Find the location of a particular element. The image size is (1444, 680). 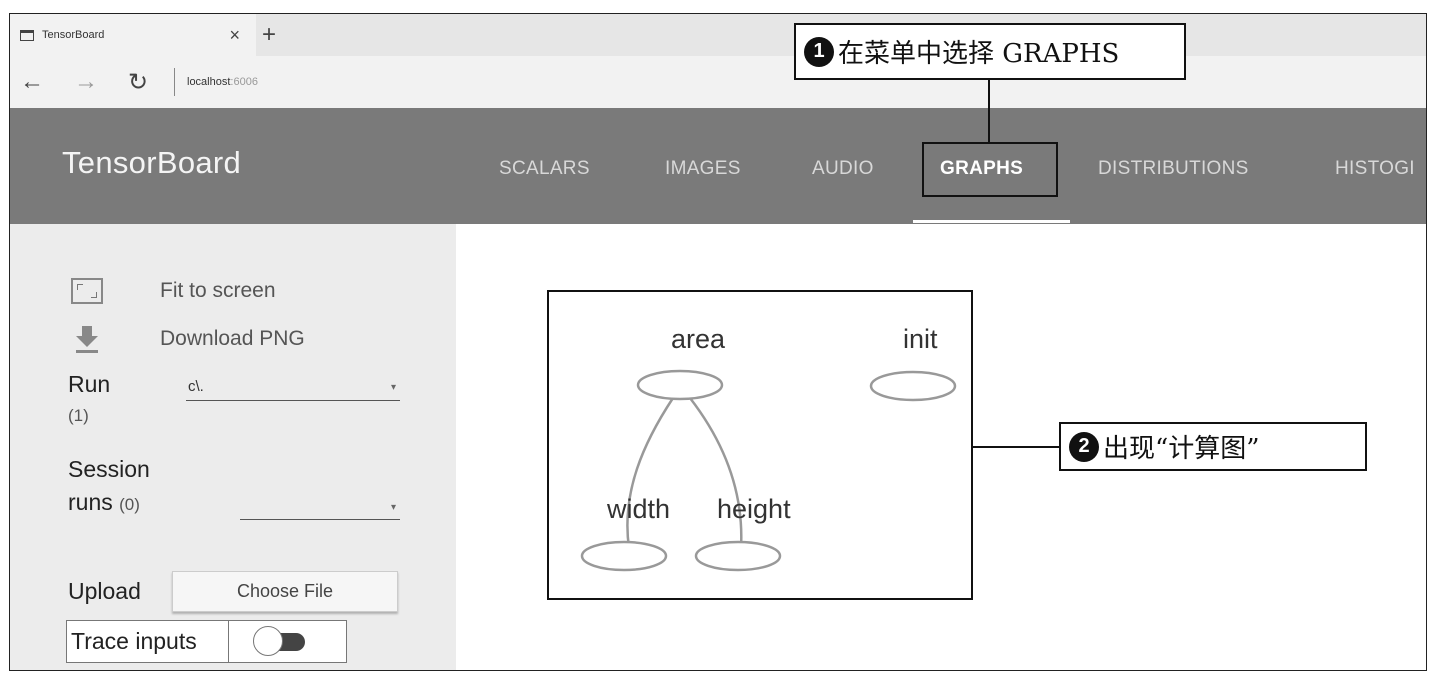

session-select: ▾ is located at coordinates (320, 507).